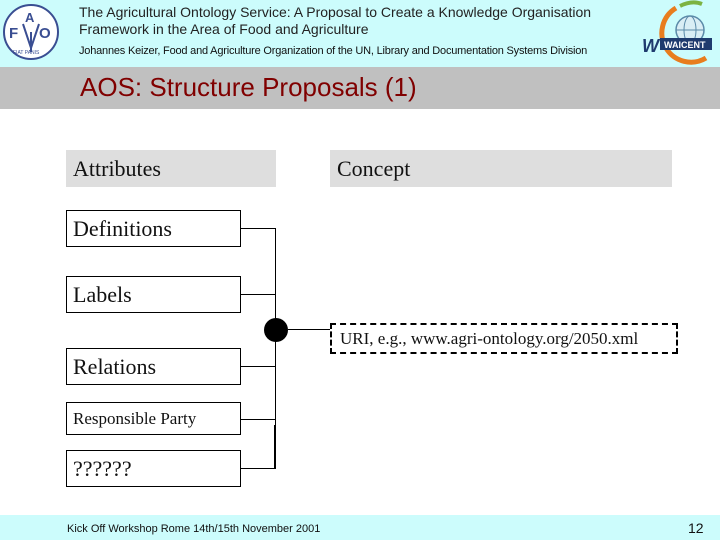 Image resolution: width=720 pixels, height=540 pixels. Describe the element at coordinates (258, 228) in the screenshot. I see `connector-definitions` at that location.